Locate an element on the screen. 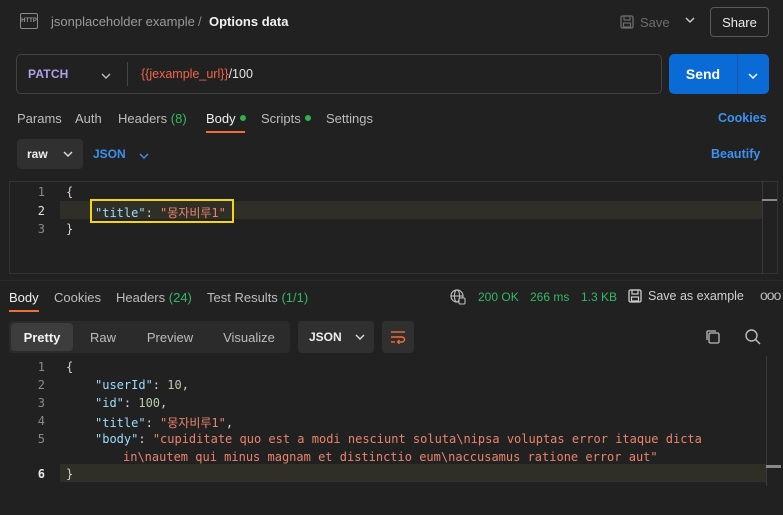 The height and width of the screenshot is (515, 783). json-key: "id" is located at coordinates (109, 403).